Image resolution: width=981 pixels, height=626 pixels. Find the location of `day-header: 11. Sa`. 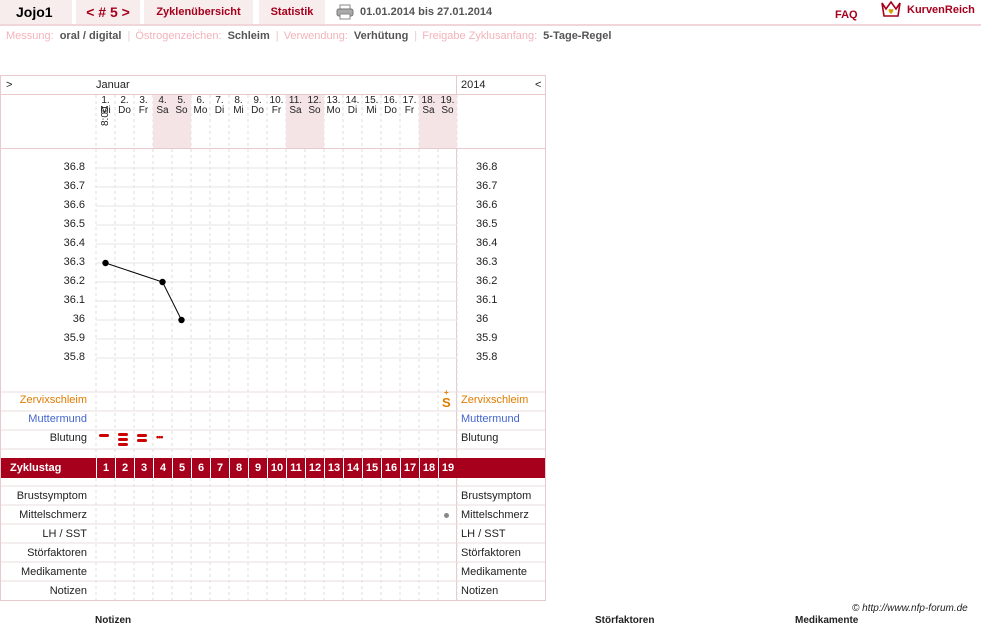

day-header: 11. Sa is located at coordinates (295, 122).